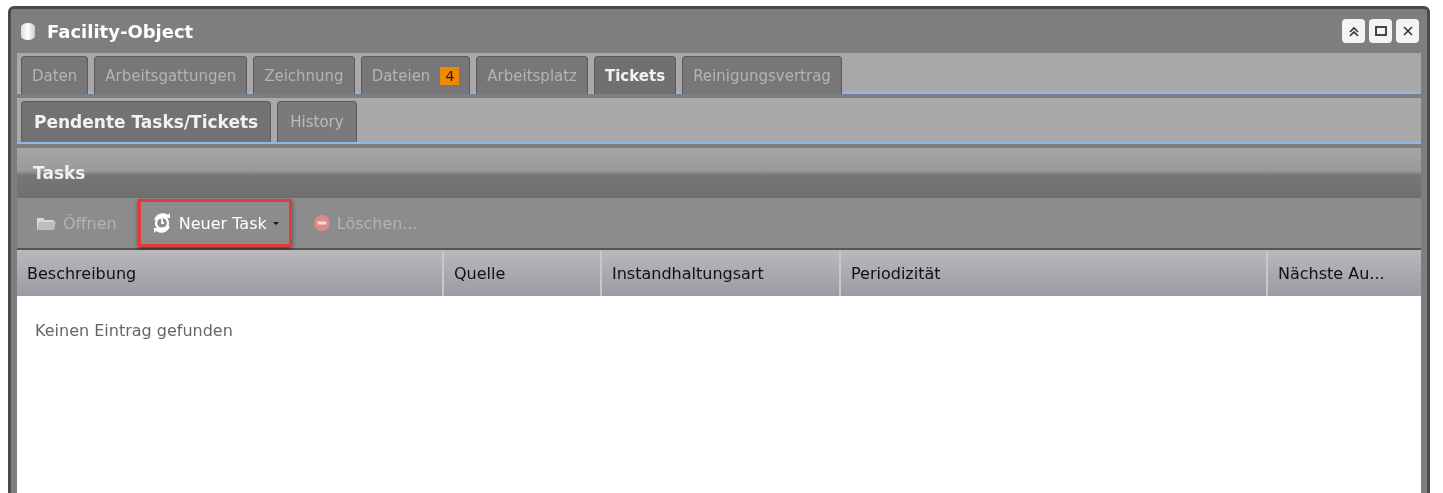 This screenshot has width=1443, height=493. I want to click on tab: Arbeitsgattungen, so click(171, 75).